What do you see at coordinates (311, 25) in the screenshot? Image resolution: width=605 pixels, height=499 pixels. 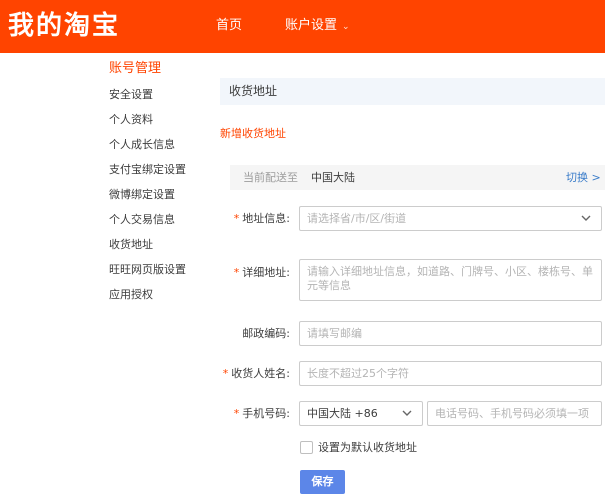 I see `nav-account-settings-label: 账户设置` at bounding box center [311, 25].